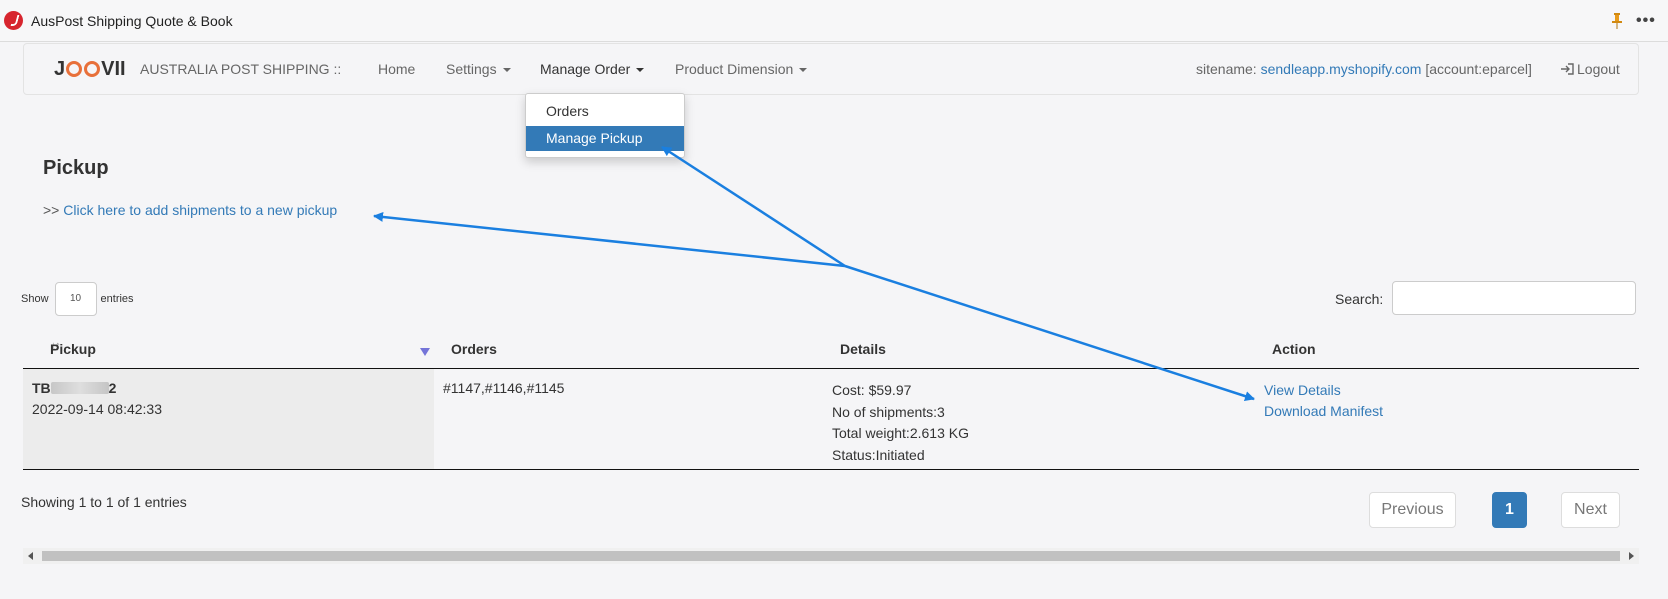 Image resolution: width=1668 pixels, height=599 pixels. Describe the element at coordinates (241, 69) in the screenshot. I see `nav-shipping-label: AUSTRALIA POST SHIPPING ::` at that location.